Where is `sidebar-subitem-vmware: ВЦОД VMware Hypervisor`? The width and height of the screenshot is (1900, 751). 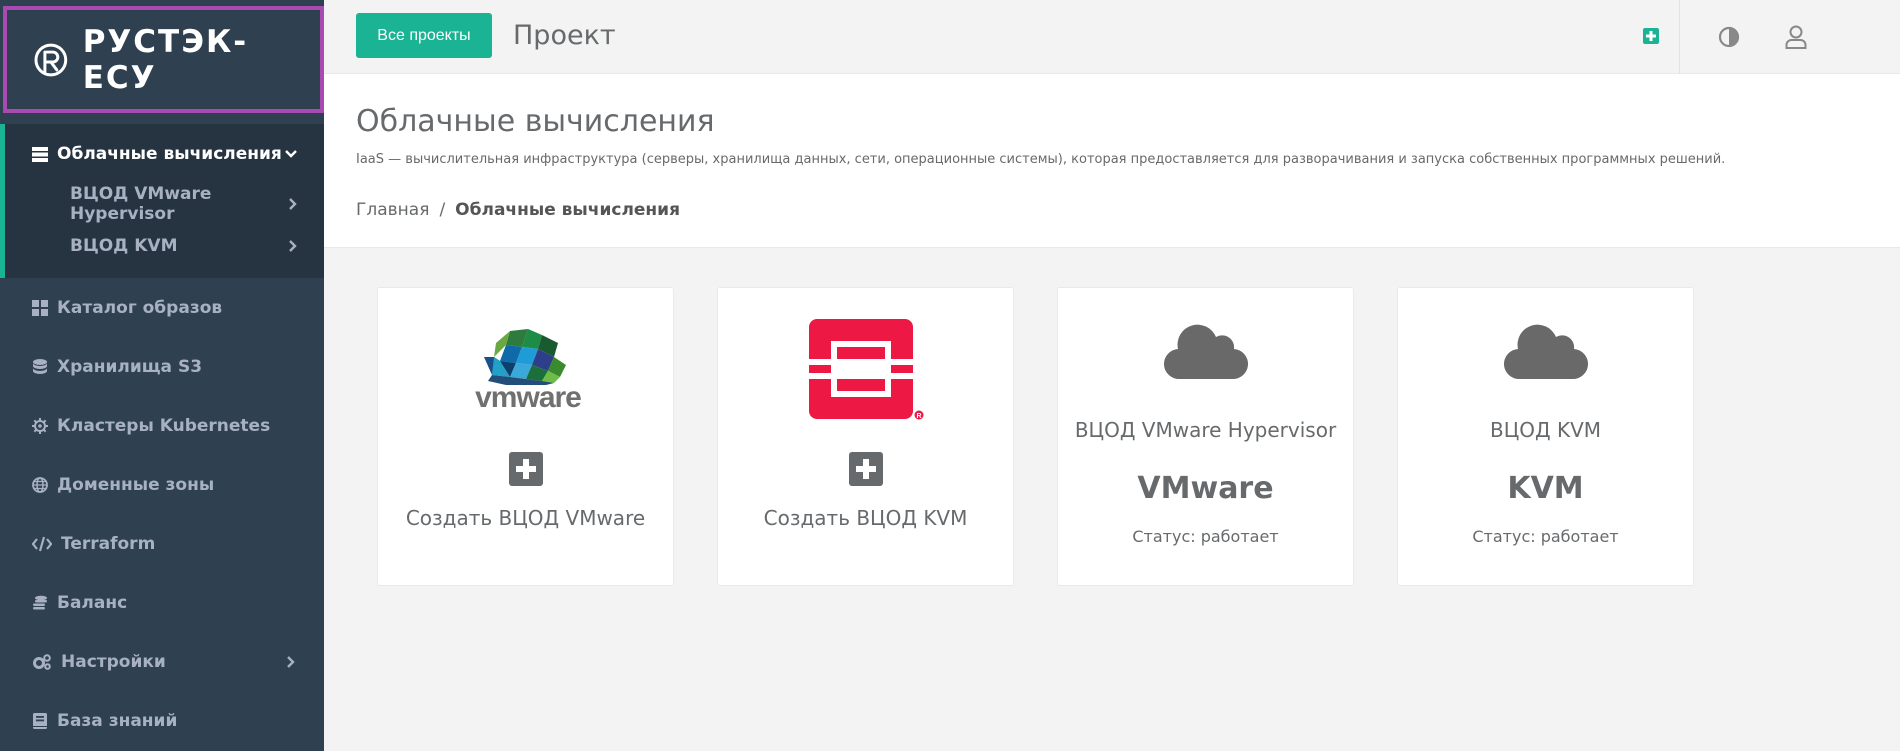
sidebar-subitem-vmware: ВЦОД VMware Hypervisor is located at coordinates (185, 204).